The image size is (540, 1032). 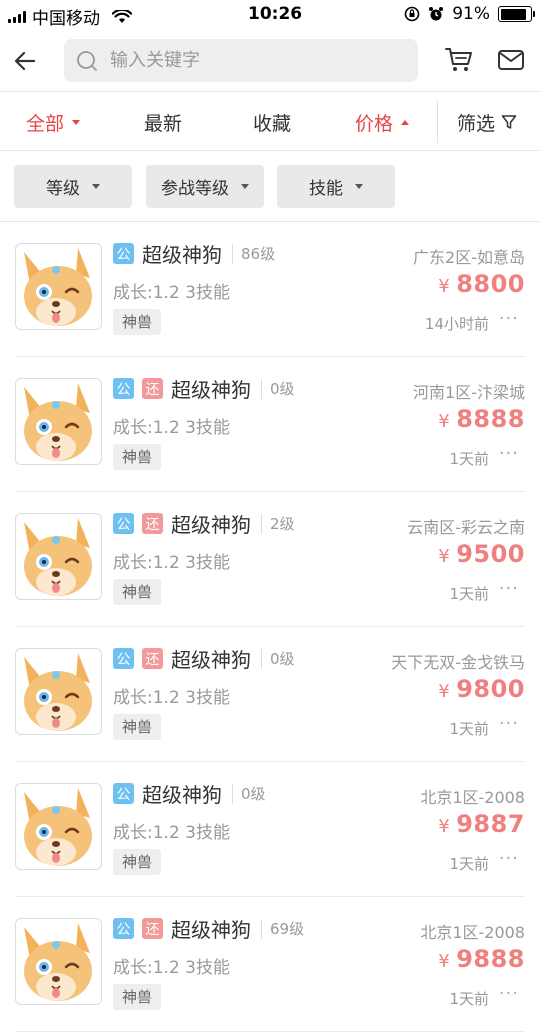 I want to click on list-item: 公超级神狗 0级 北京1区-2008 成长:1.2 3技能 ¥9887 神兽 1天前 ···, so click(x=270, y=829).